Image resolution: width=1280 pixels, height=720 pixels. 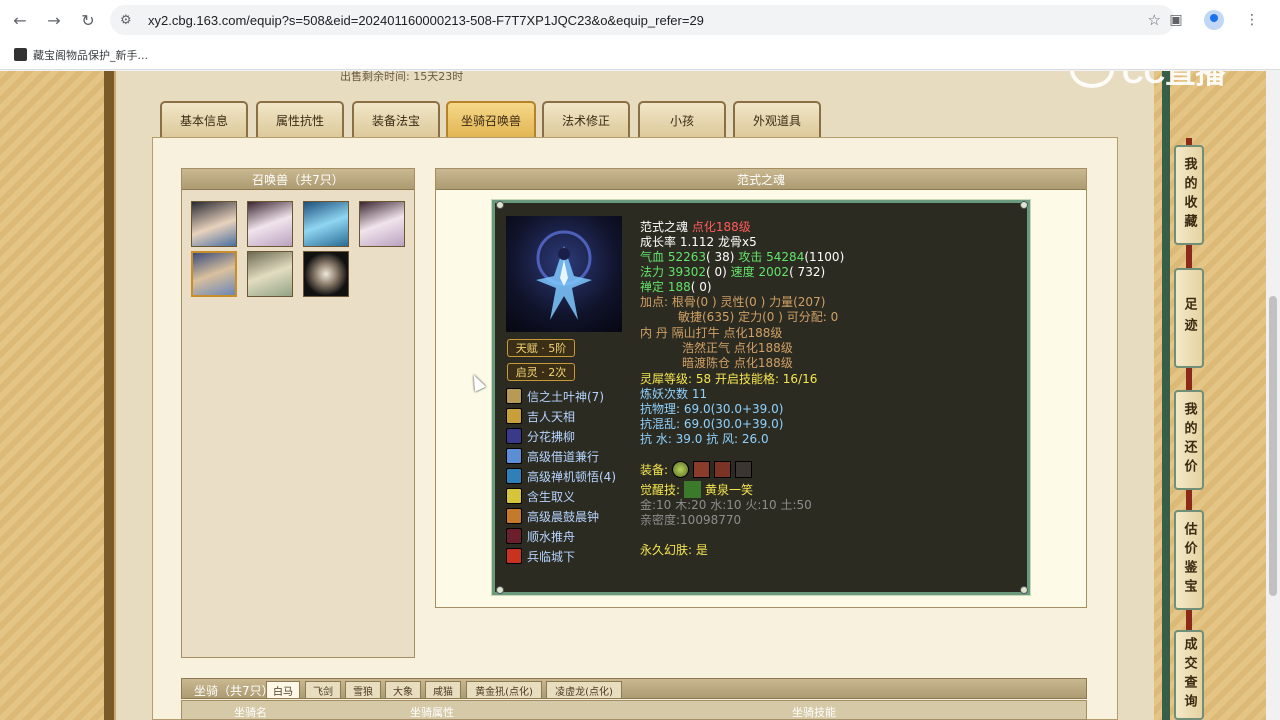 I want to click on equip-slot-icon, so click(x=744, y=469).